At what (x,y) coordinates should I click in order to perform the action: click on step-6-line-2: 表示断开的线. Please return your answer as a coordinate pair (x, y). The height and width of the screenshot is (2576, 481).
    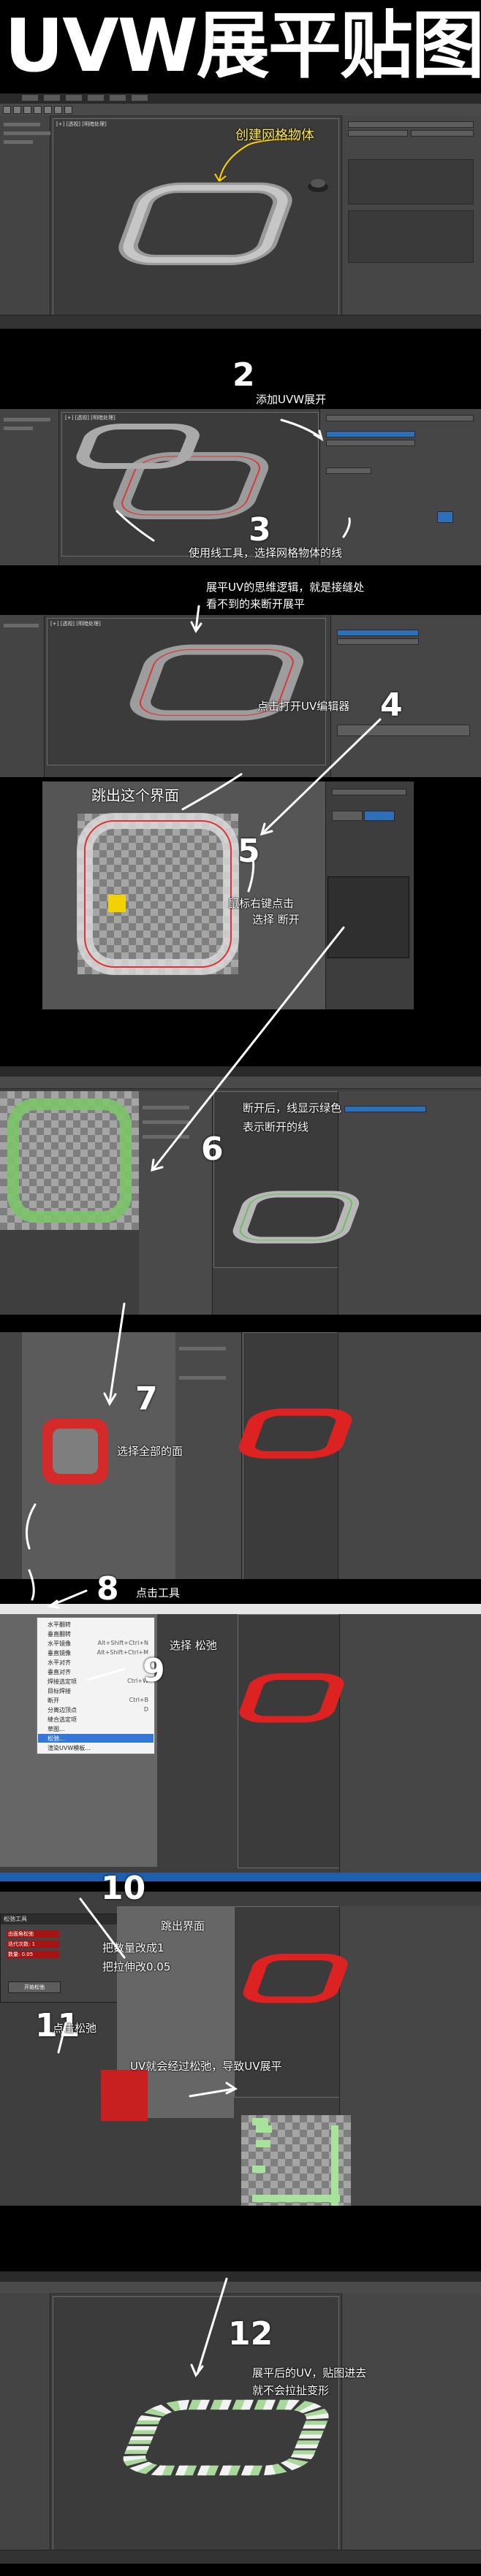
    Looking at the image, I should click on (276, 1127).